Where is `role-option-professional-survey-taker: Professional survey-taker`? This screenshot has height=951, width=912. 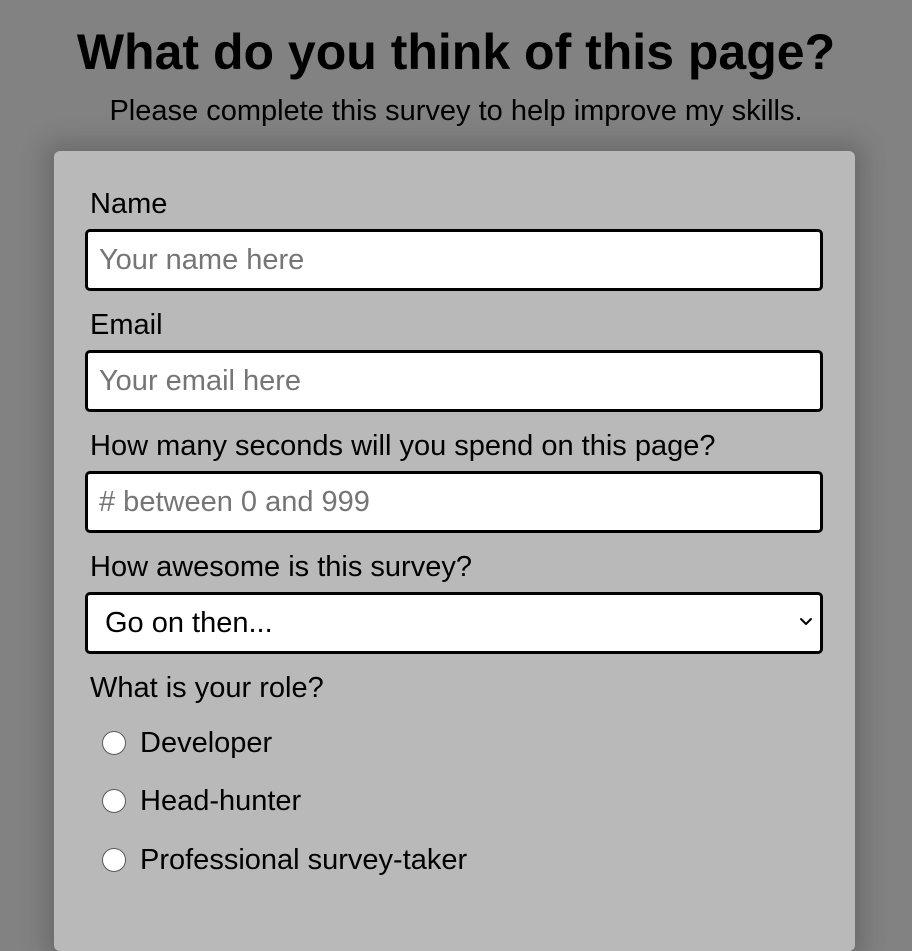
role-option-professional-survey-taker: Professional survey-taker is located at coordinates (284, 860).